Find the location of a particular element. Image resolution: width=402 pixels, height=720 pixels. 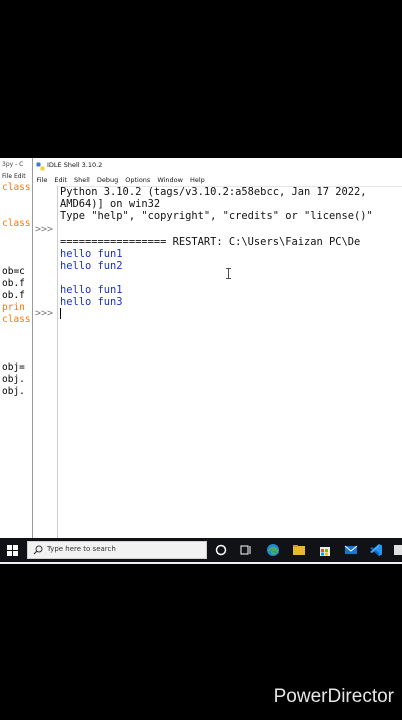

search-icon is located at coordinates (38, 550).